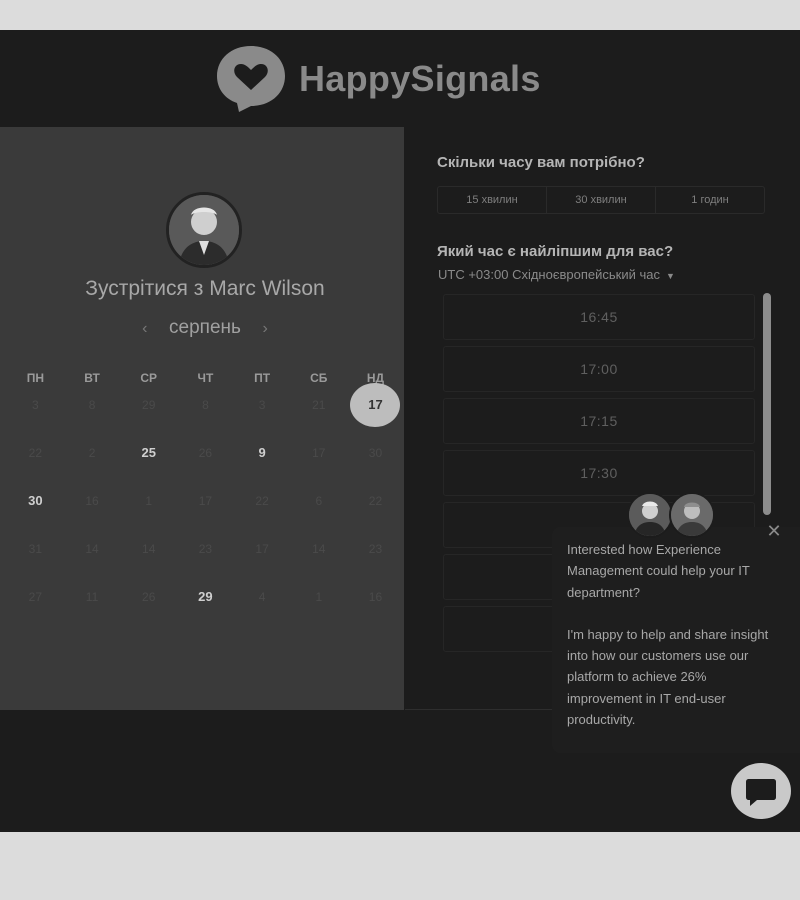 This screenshot has height=900, width=800. I want to click on calendar-day: 30, so click(375, 453).